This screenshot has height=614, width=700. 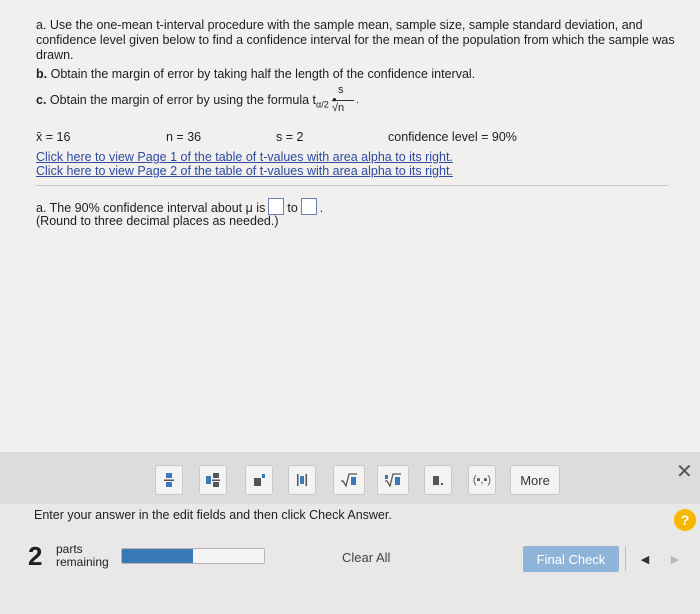 I want to click on fraction-bar, so click(x=343, y=100).